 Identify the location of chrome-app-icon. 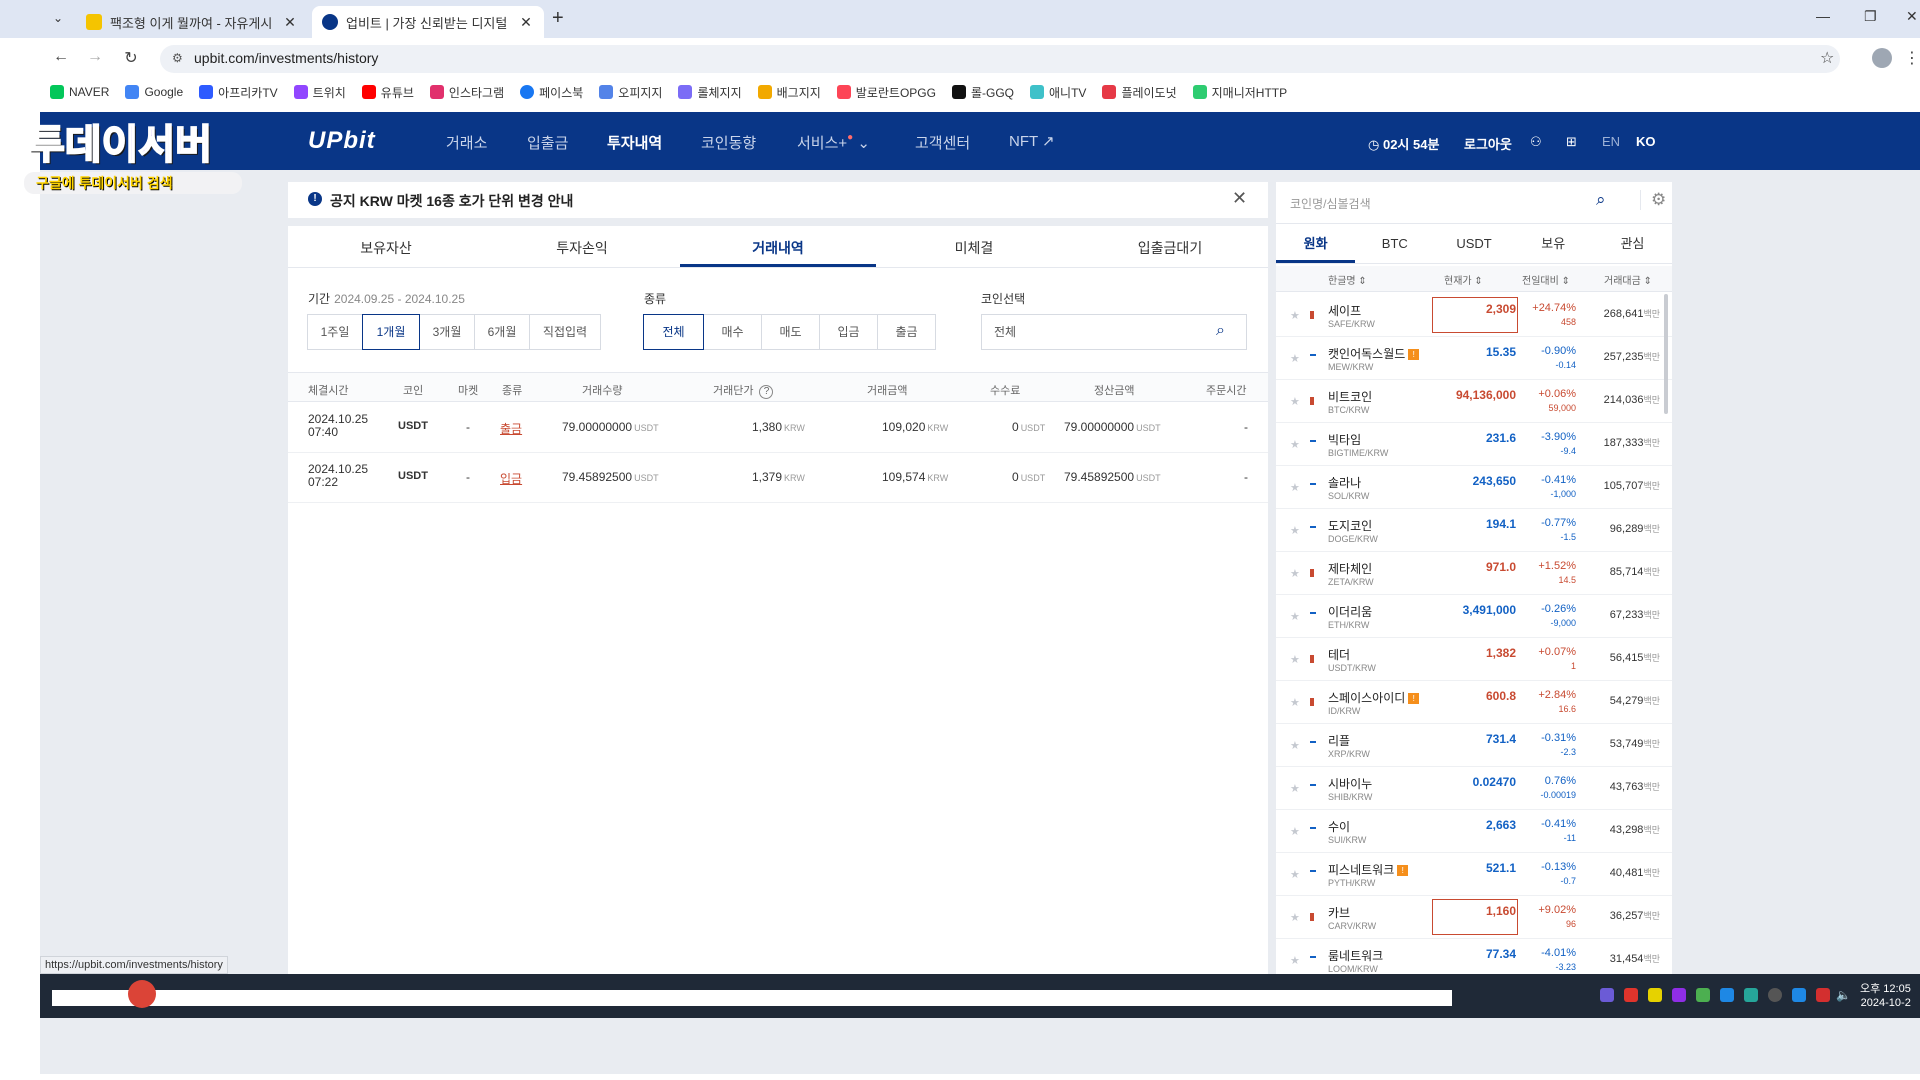
(142, 994).